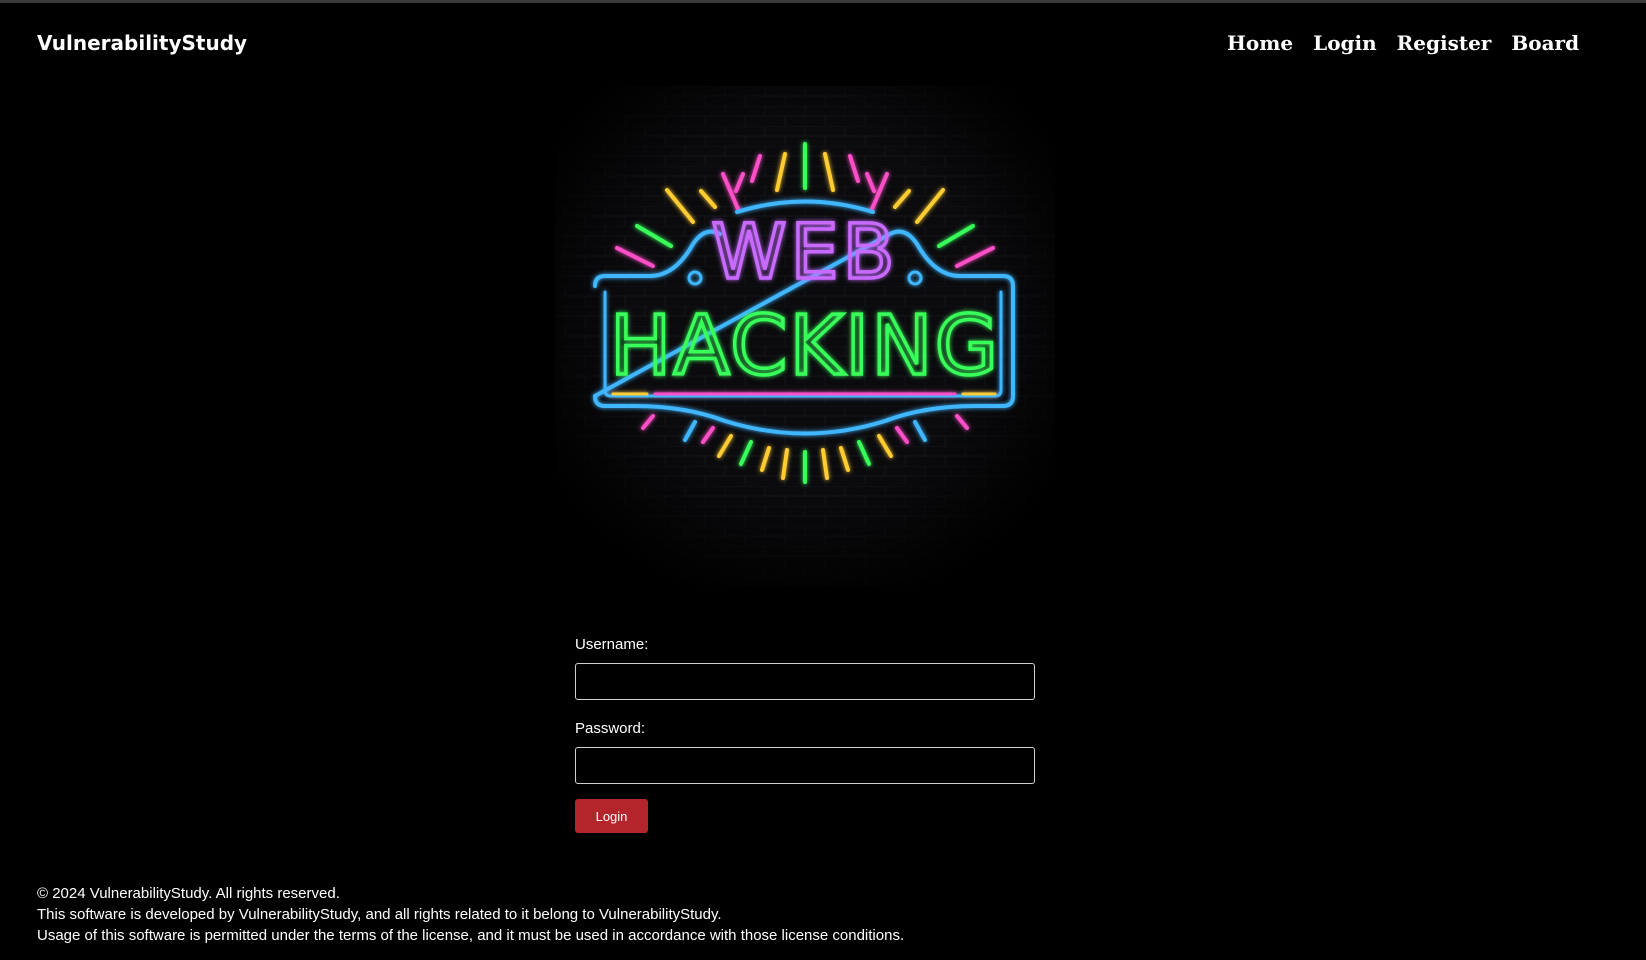  What do you see at coordinates (611, 816) in the screenshot?
I see `login-submit-button: Login` at bounding box center [611, 816].